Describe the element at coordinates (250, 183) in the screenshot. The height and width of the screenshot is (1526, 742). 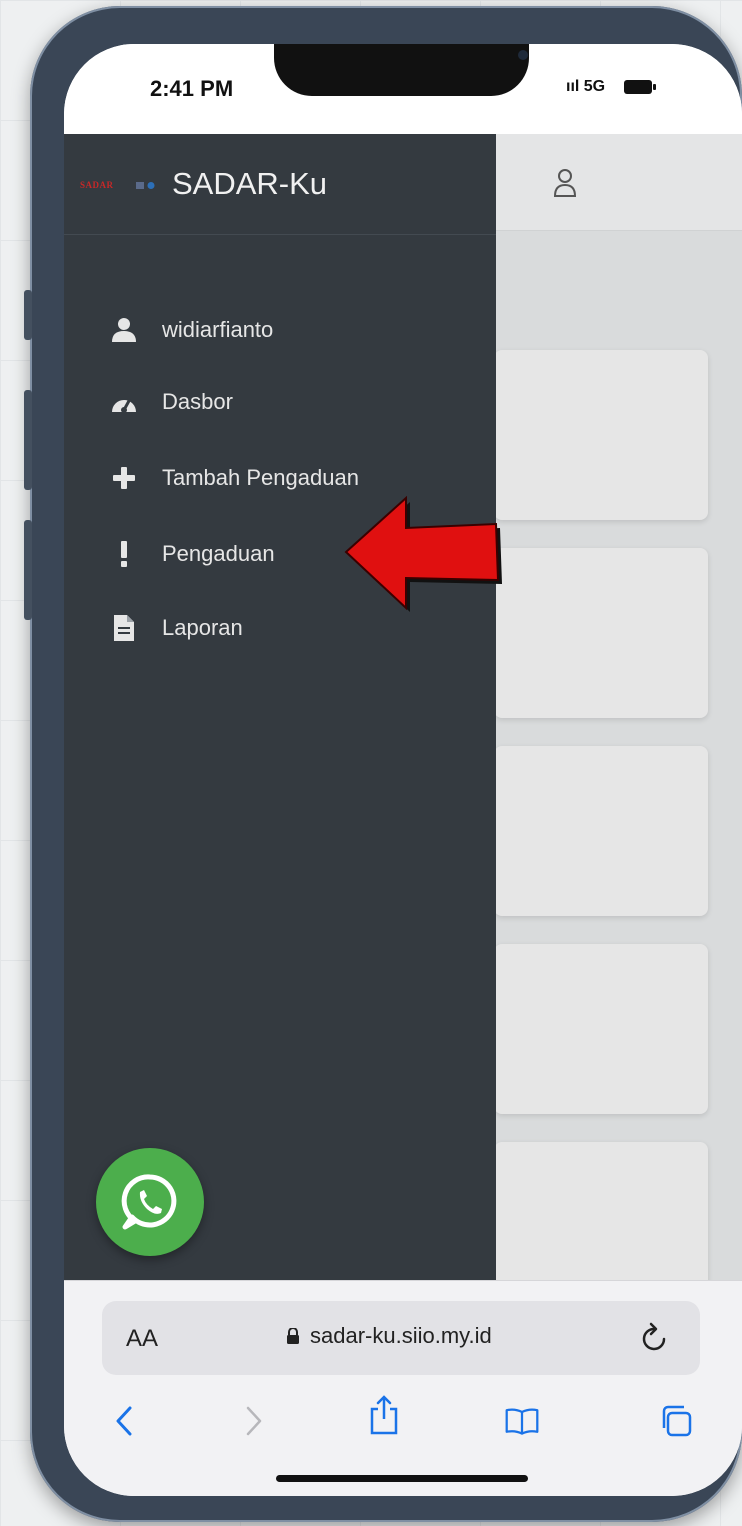
I see `brand-title: SADAR-Ku` at that location.